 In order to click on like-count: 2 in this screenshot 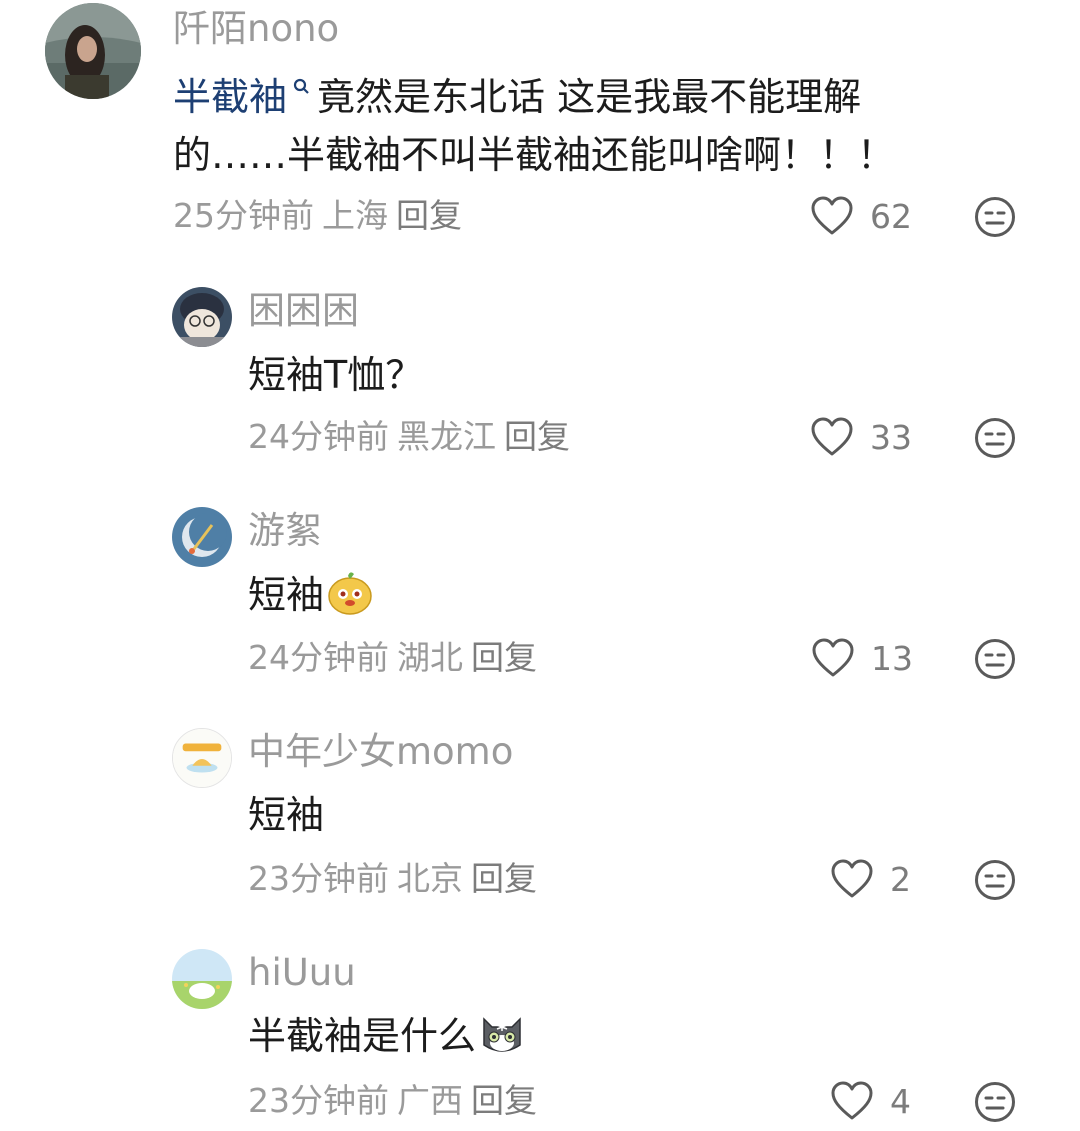, I will do `click(900, 879)`.